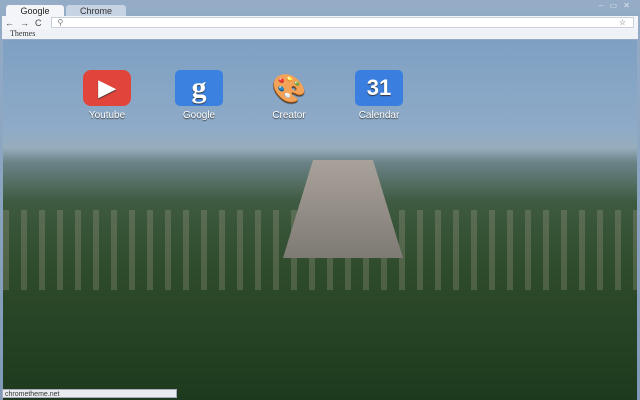 The image size is (640, 400). I want to click on youtube-icon: ▶, so click(107, 88).